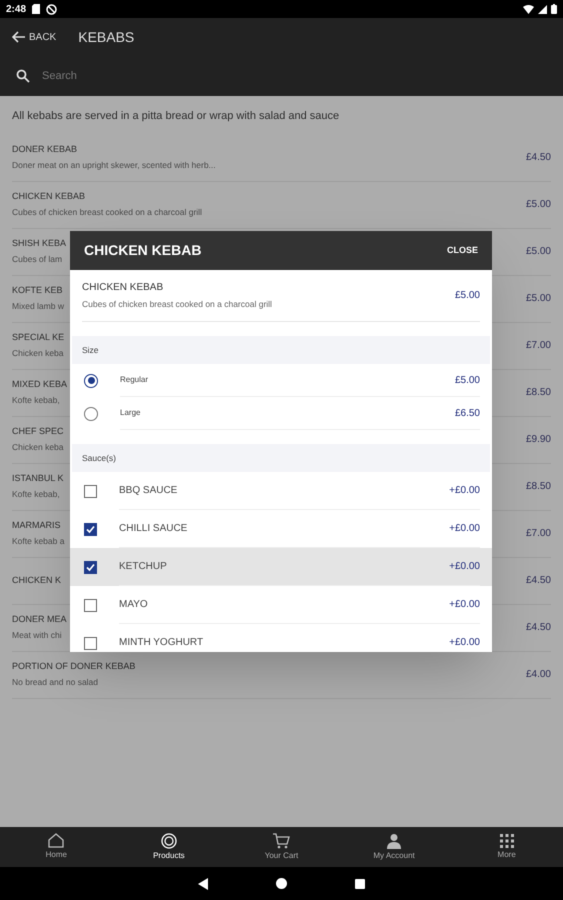  What do you see at coordinates (528, 9) in the screenshot?
I see `wifi-icon` at bounding box center [528, 9].